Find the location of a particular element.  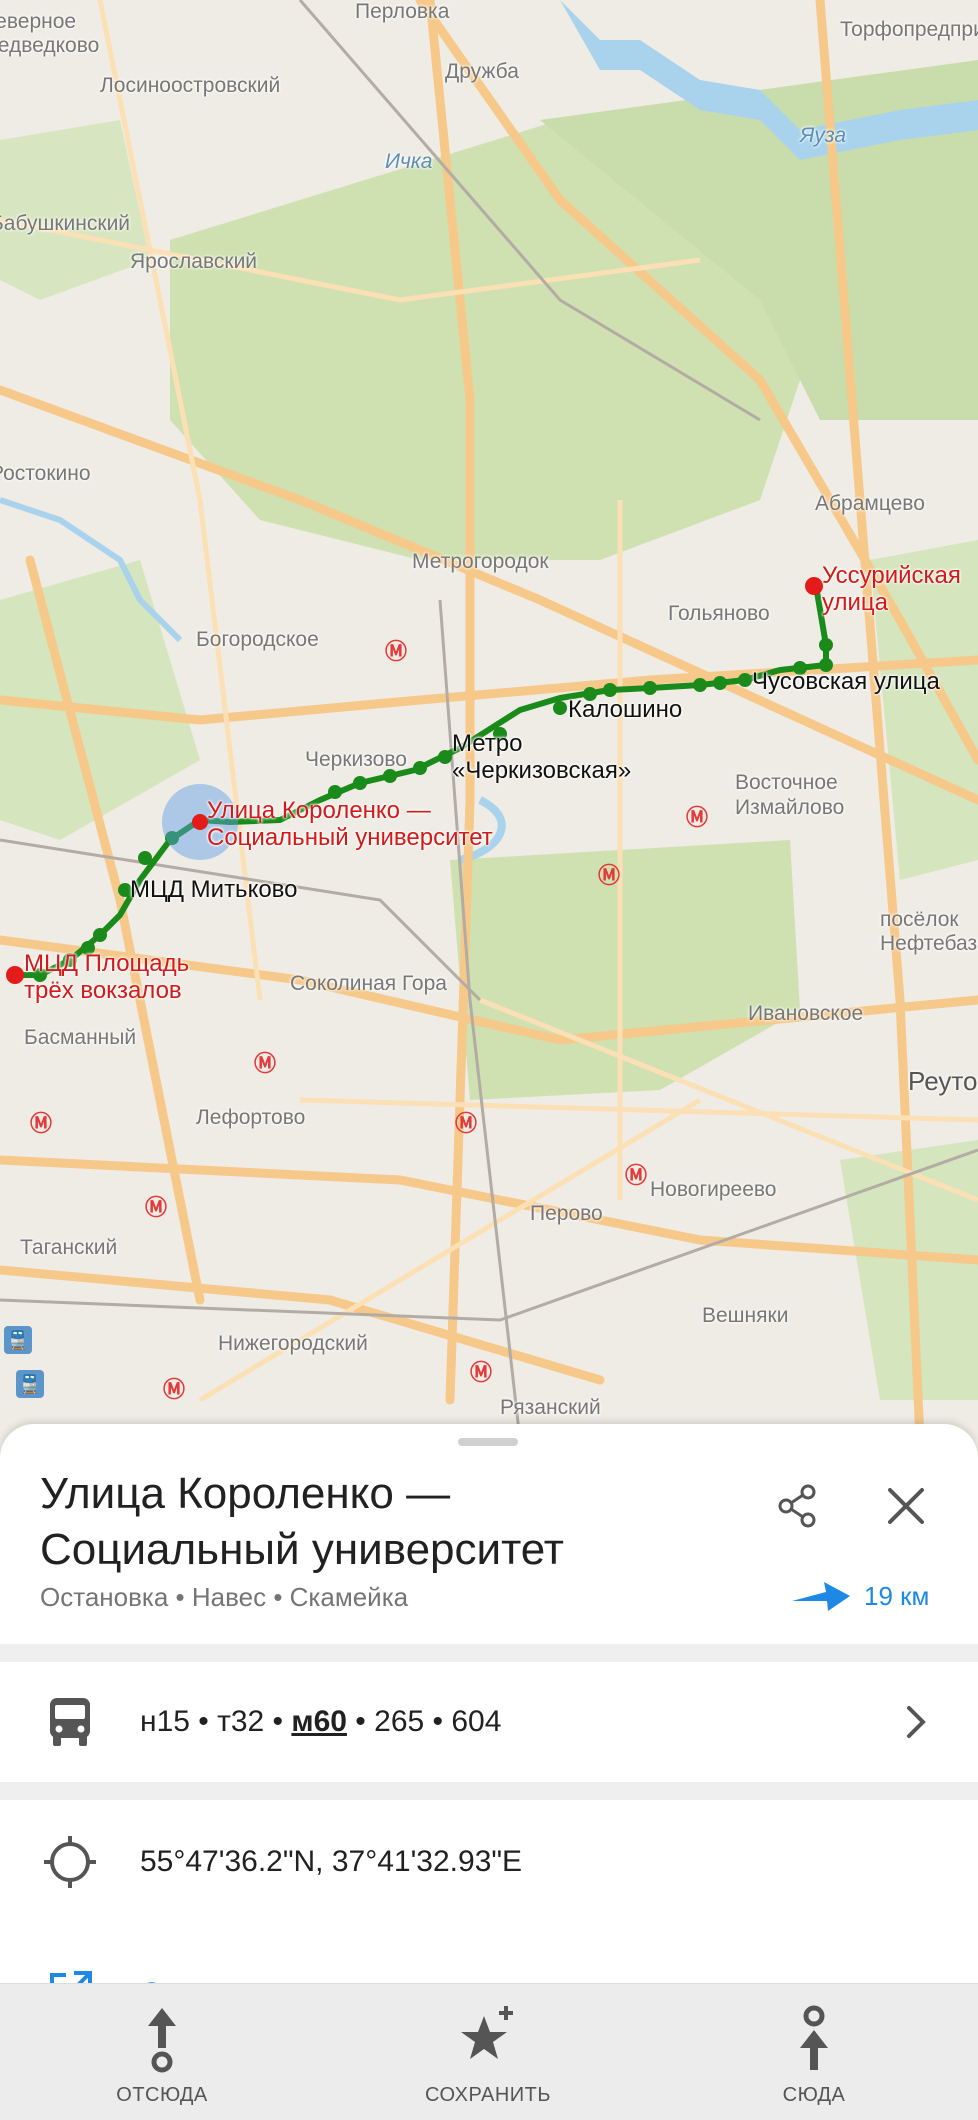

map-place-label: Черкизово is located at coordinates (356, 759).